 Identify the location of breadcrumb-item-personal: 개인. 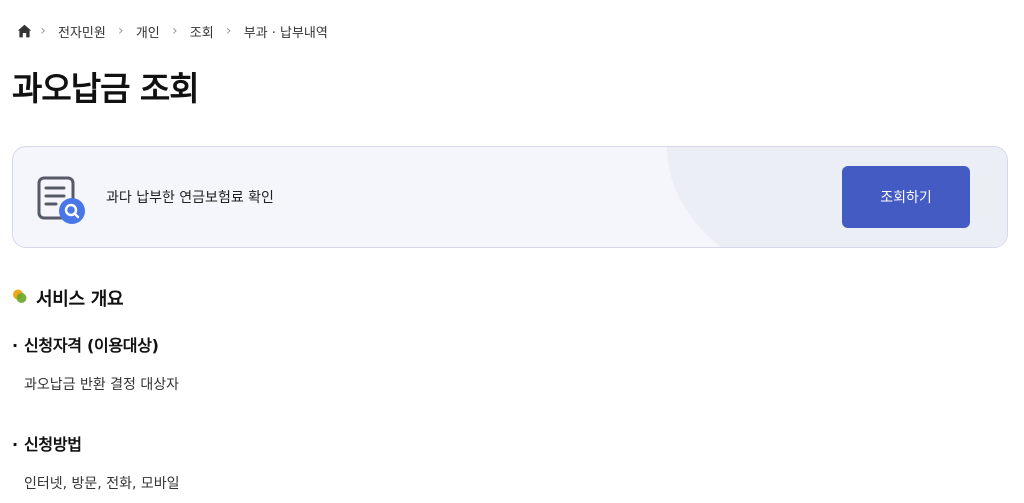
(148, 31).